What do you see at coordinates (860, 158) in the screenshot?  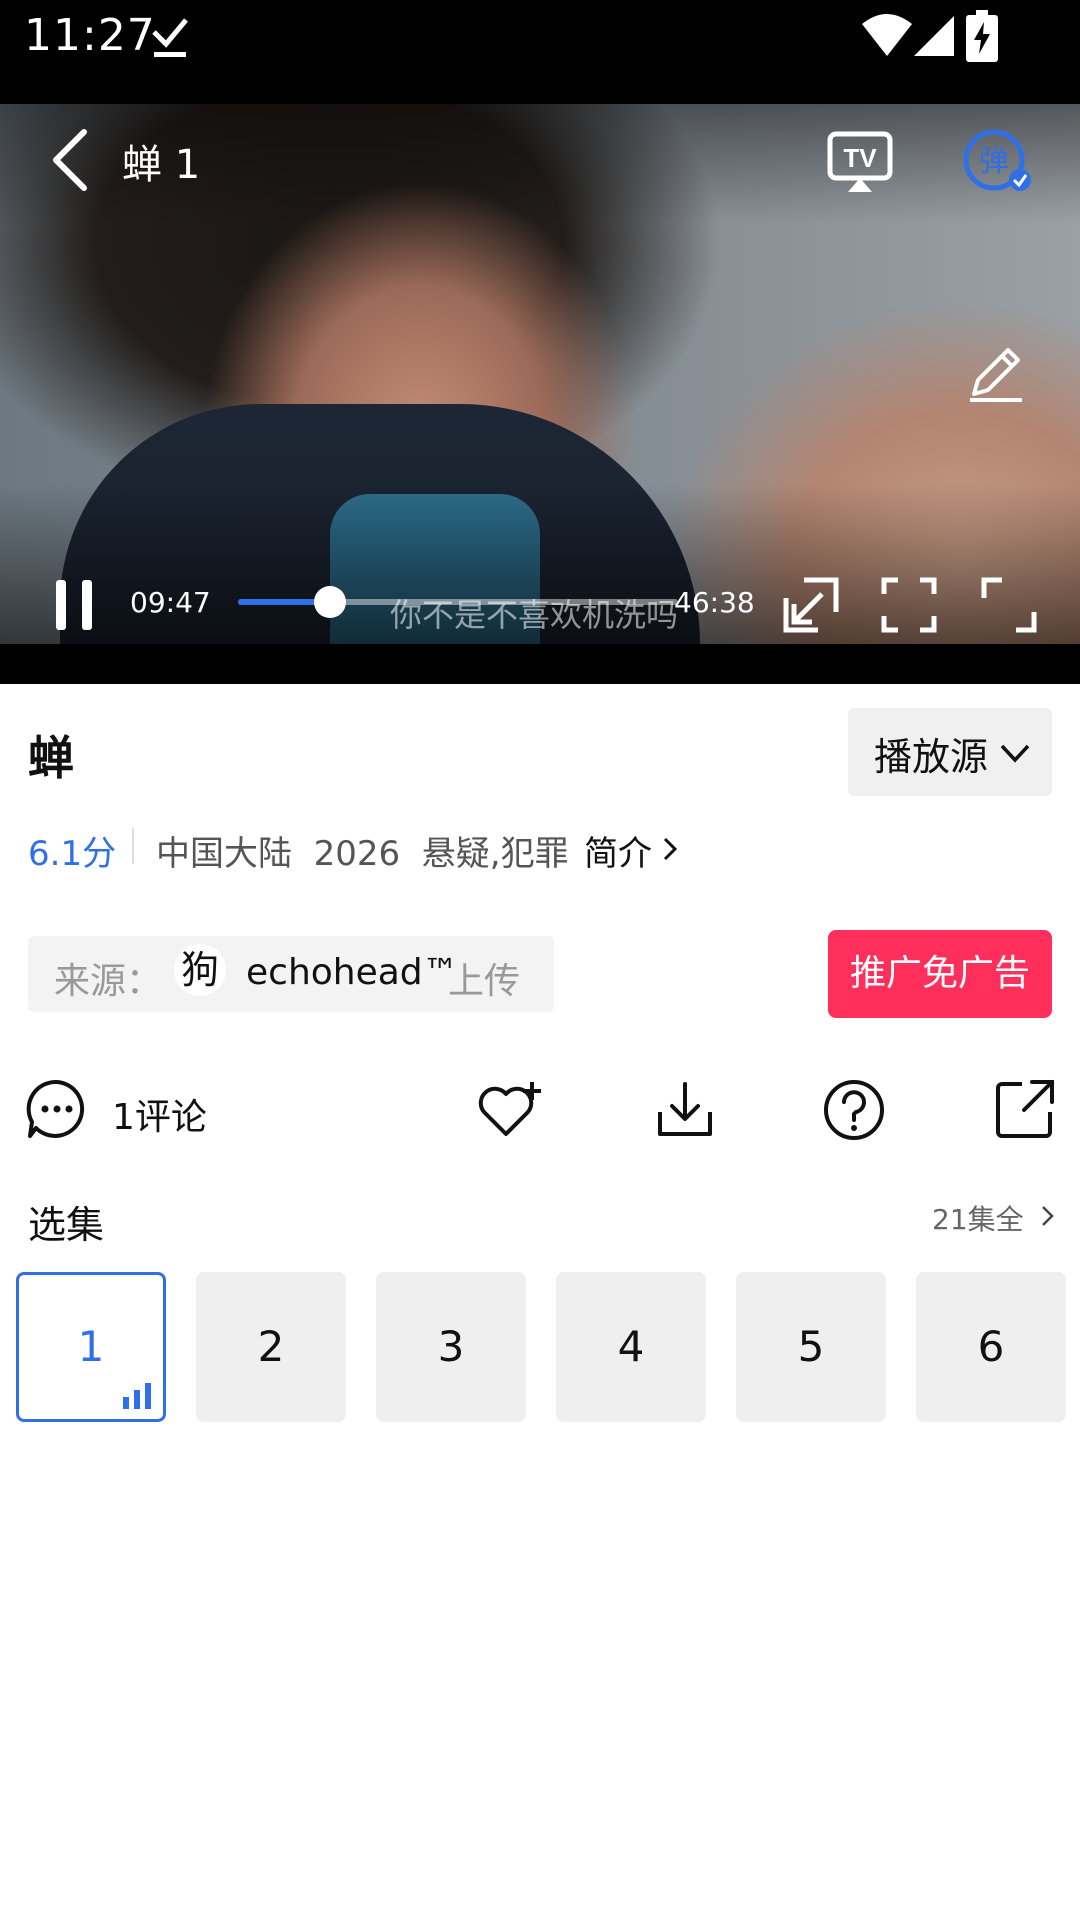 I see `svg-text: TV` at bounding box center [860, 158].